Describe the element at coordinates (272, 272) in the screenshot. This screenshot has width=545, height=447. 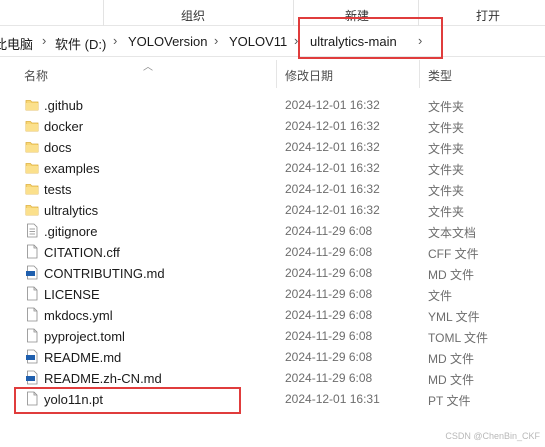
I see `file-row: CONTRIBUTING.md 2024-11-29 6:08 MD 文件` at that location.